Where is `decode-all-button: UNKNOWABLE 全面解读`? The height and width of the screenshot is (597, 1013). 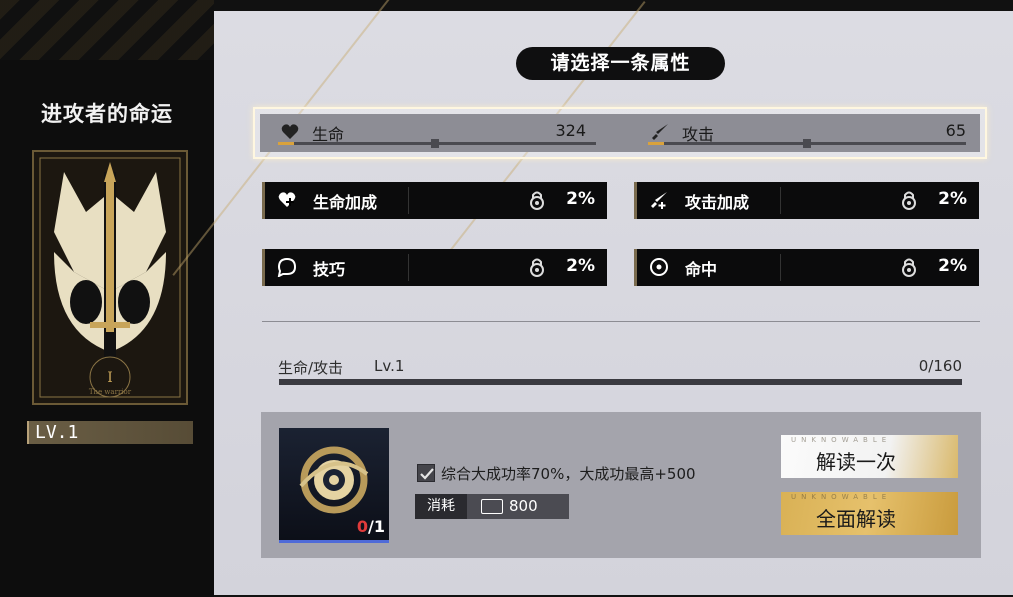
decode-all-button: UNKNOWABLE 全面解读 is located at coordinates (869, 513).